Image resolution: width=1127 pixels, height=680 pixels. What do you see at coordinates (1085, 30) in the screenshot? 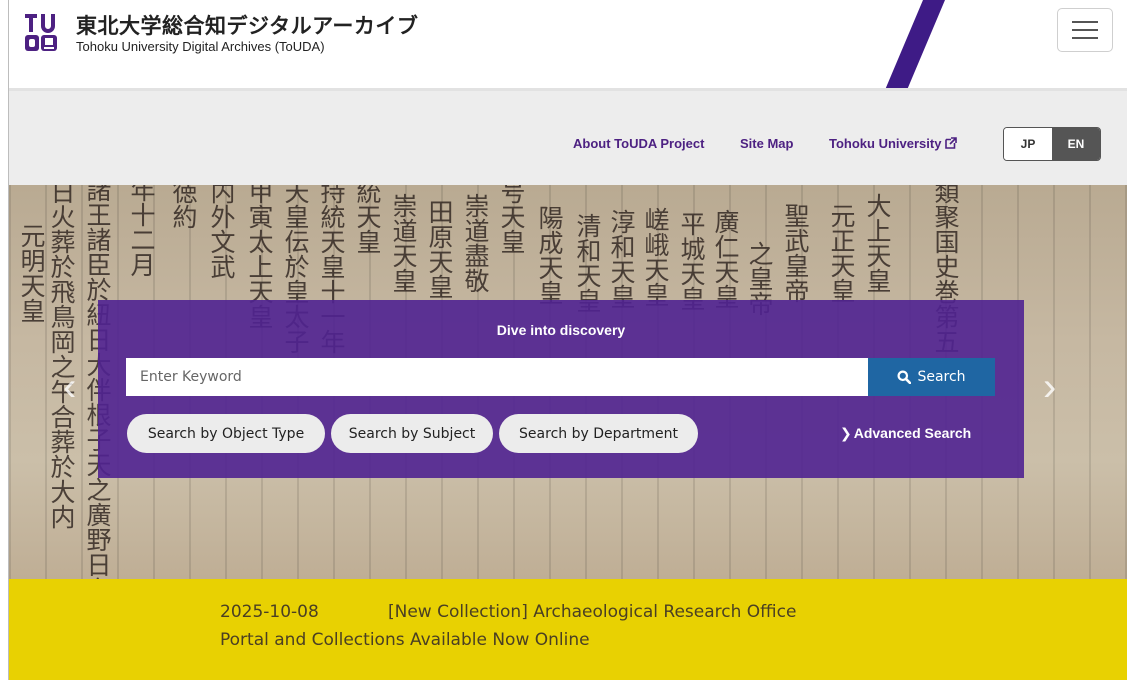
I see `hamburger-menu-icon` at bounding box center [1085, 30].